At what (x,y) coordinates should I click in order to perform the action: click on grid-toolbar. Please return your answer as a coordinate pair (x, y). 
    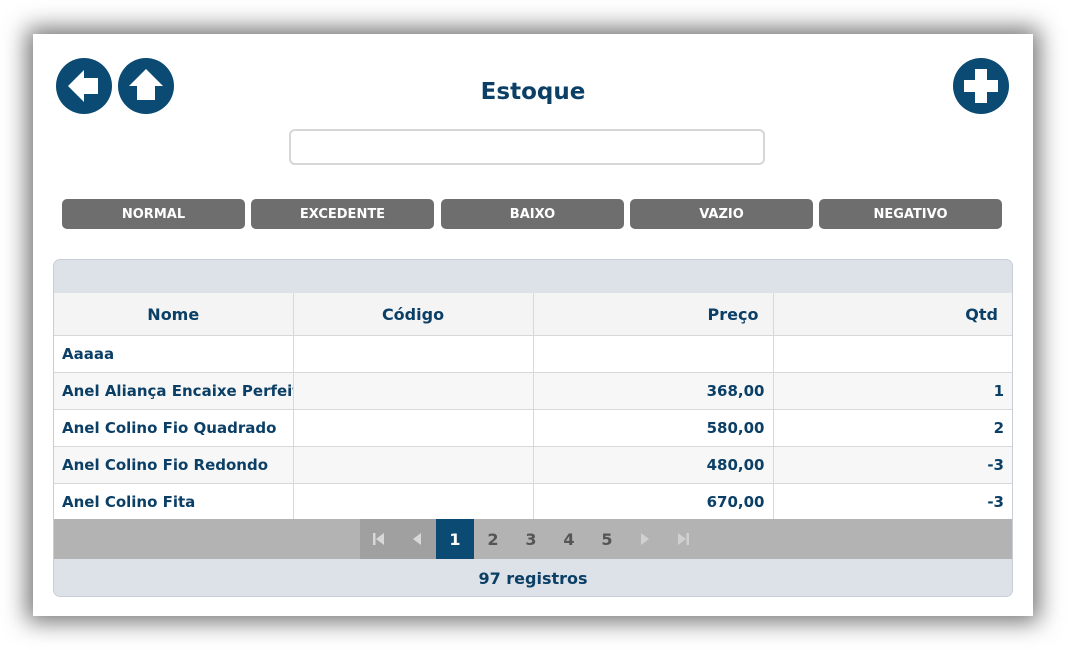
    Looking at the image, I should click on (533, 277).